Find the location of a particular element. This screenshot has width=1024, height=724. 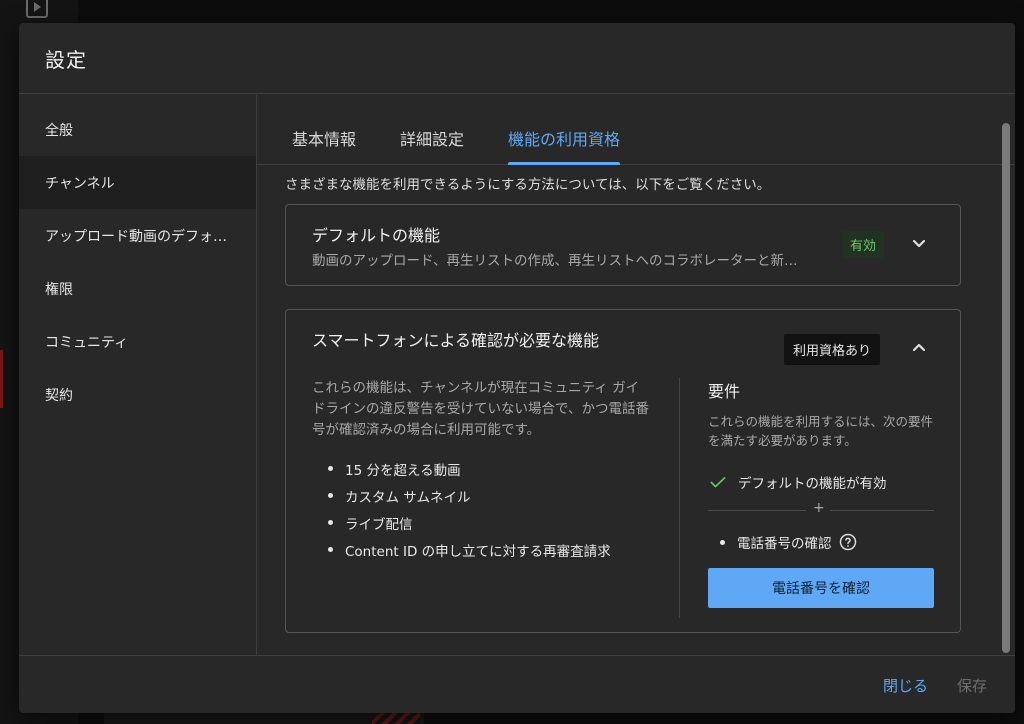

sidebar-item-general: 全般 is located at coordinates (137, 129).